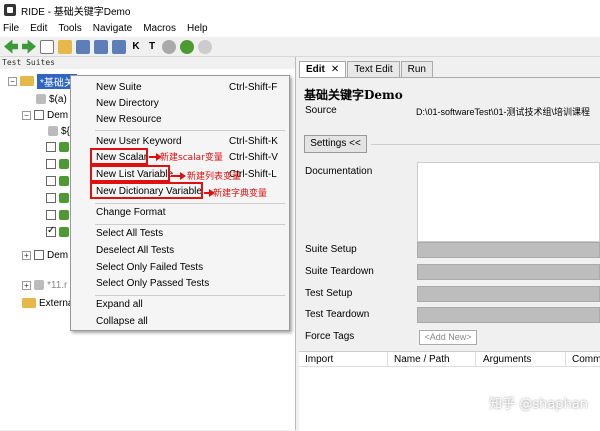 This screenshot has height=431, width=600. What do you see at coordinates (47, 46) in the screenshot?
I see `new-project-icon` at bounding box center [47, 46].